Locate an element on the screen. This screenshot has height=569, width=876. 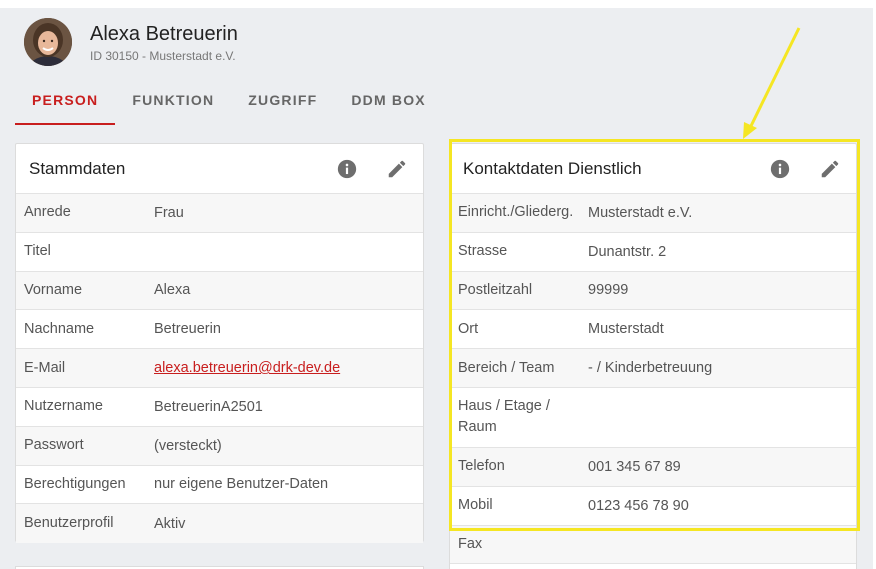
row-label: Nutzername is located at coordinates (63, 406).